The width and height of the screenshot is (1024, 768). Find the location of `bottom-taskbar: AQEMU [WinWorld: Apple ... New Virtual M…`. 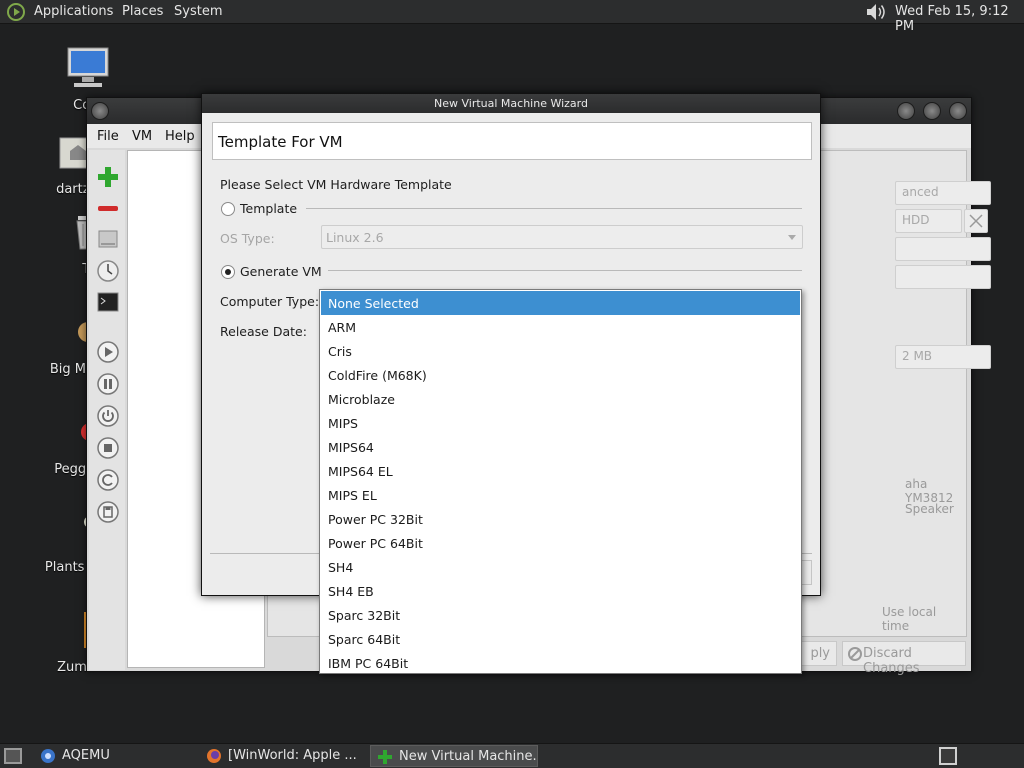

bottom-taskbar: AQEMU [WinWorld: Apple ... New Virtual M… is located at coordinates (512, 755).